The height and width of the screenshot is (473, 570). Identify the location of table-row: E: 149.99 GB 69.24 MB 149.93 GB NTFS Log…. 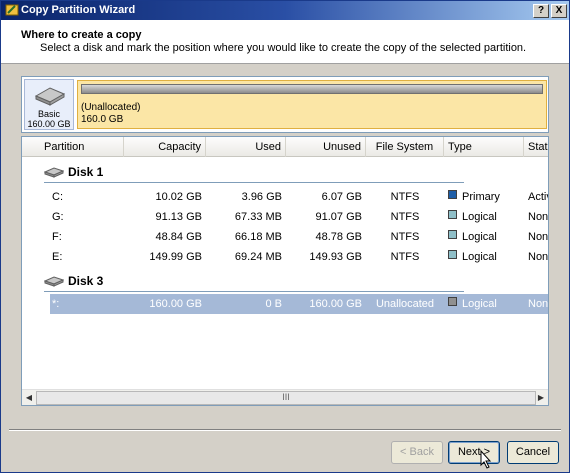
(285, 257).